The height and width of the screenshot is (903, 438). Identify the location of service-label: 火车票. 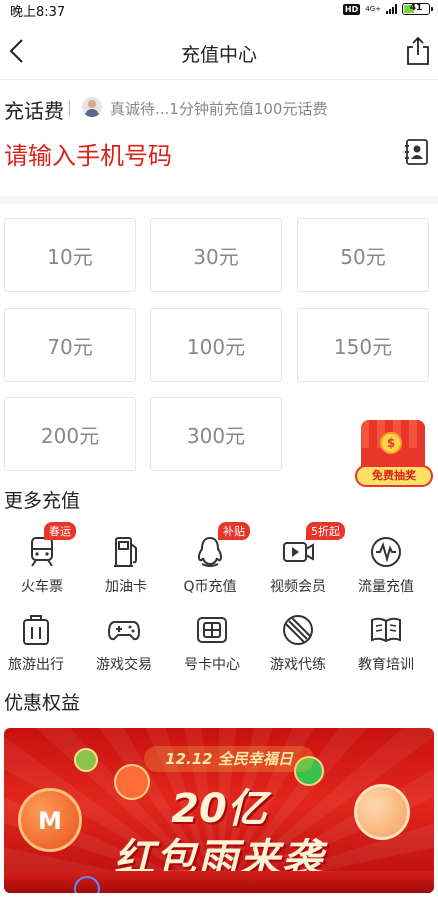
(42, 587).